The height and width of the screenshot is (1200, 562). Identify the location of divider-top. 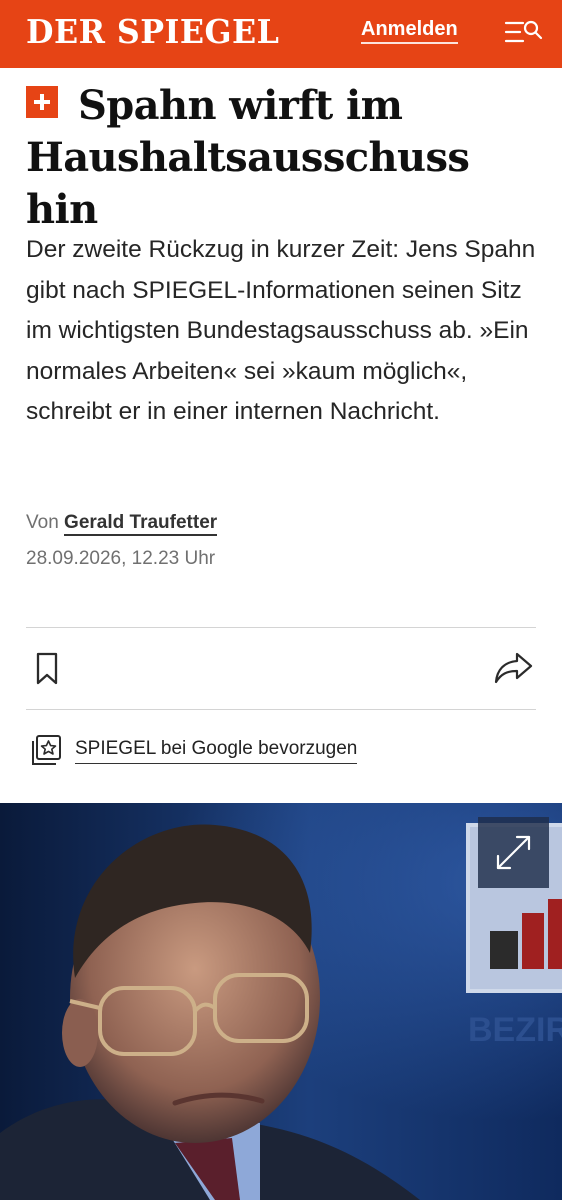
(281, 627).